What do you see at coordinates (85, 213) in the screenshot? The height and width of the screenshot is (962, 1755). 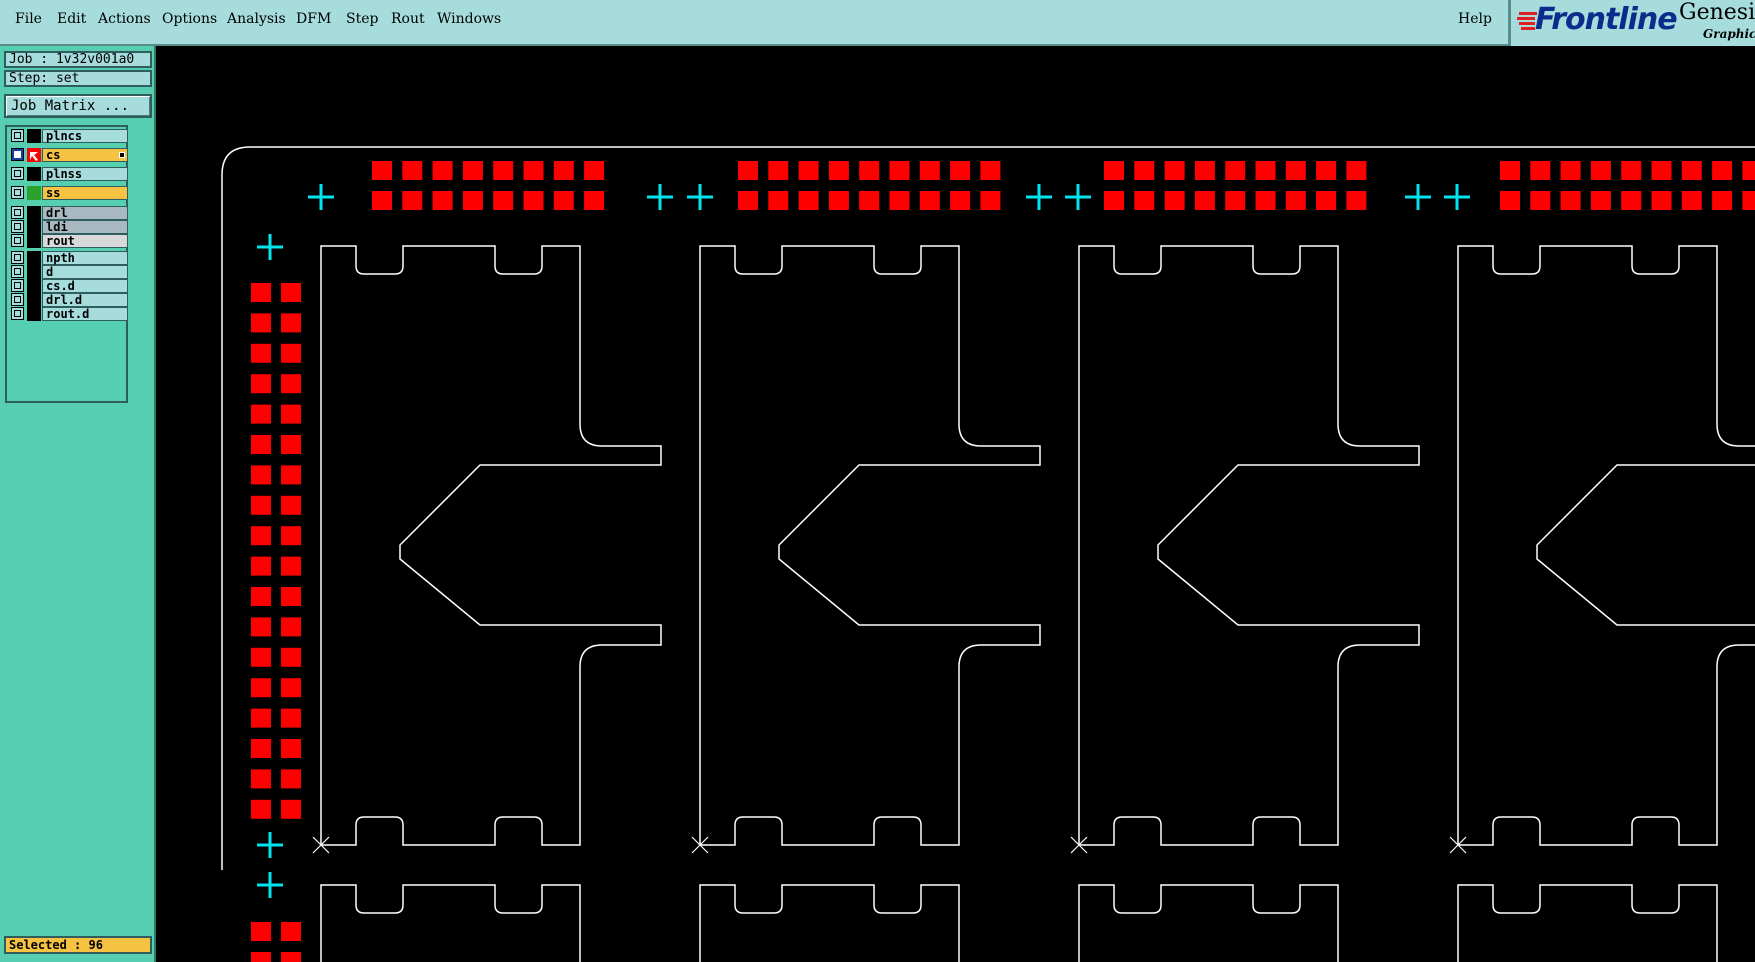 I see `layer-name: drl` at bounding box center [85, 213].